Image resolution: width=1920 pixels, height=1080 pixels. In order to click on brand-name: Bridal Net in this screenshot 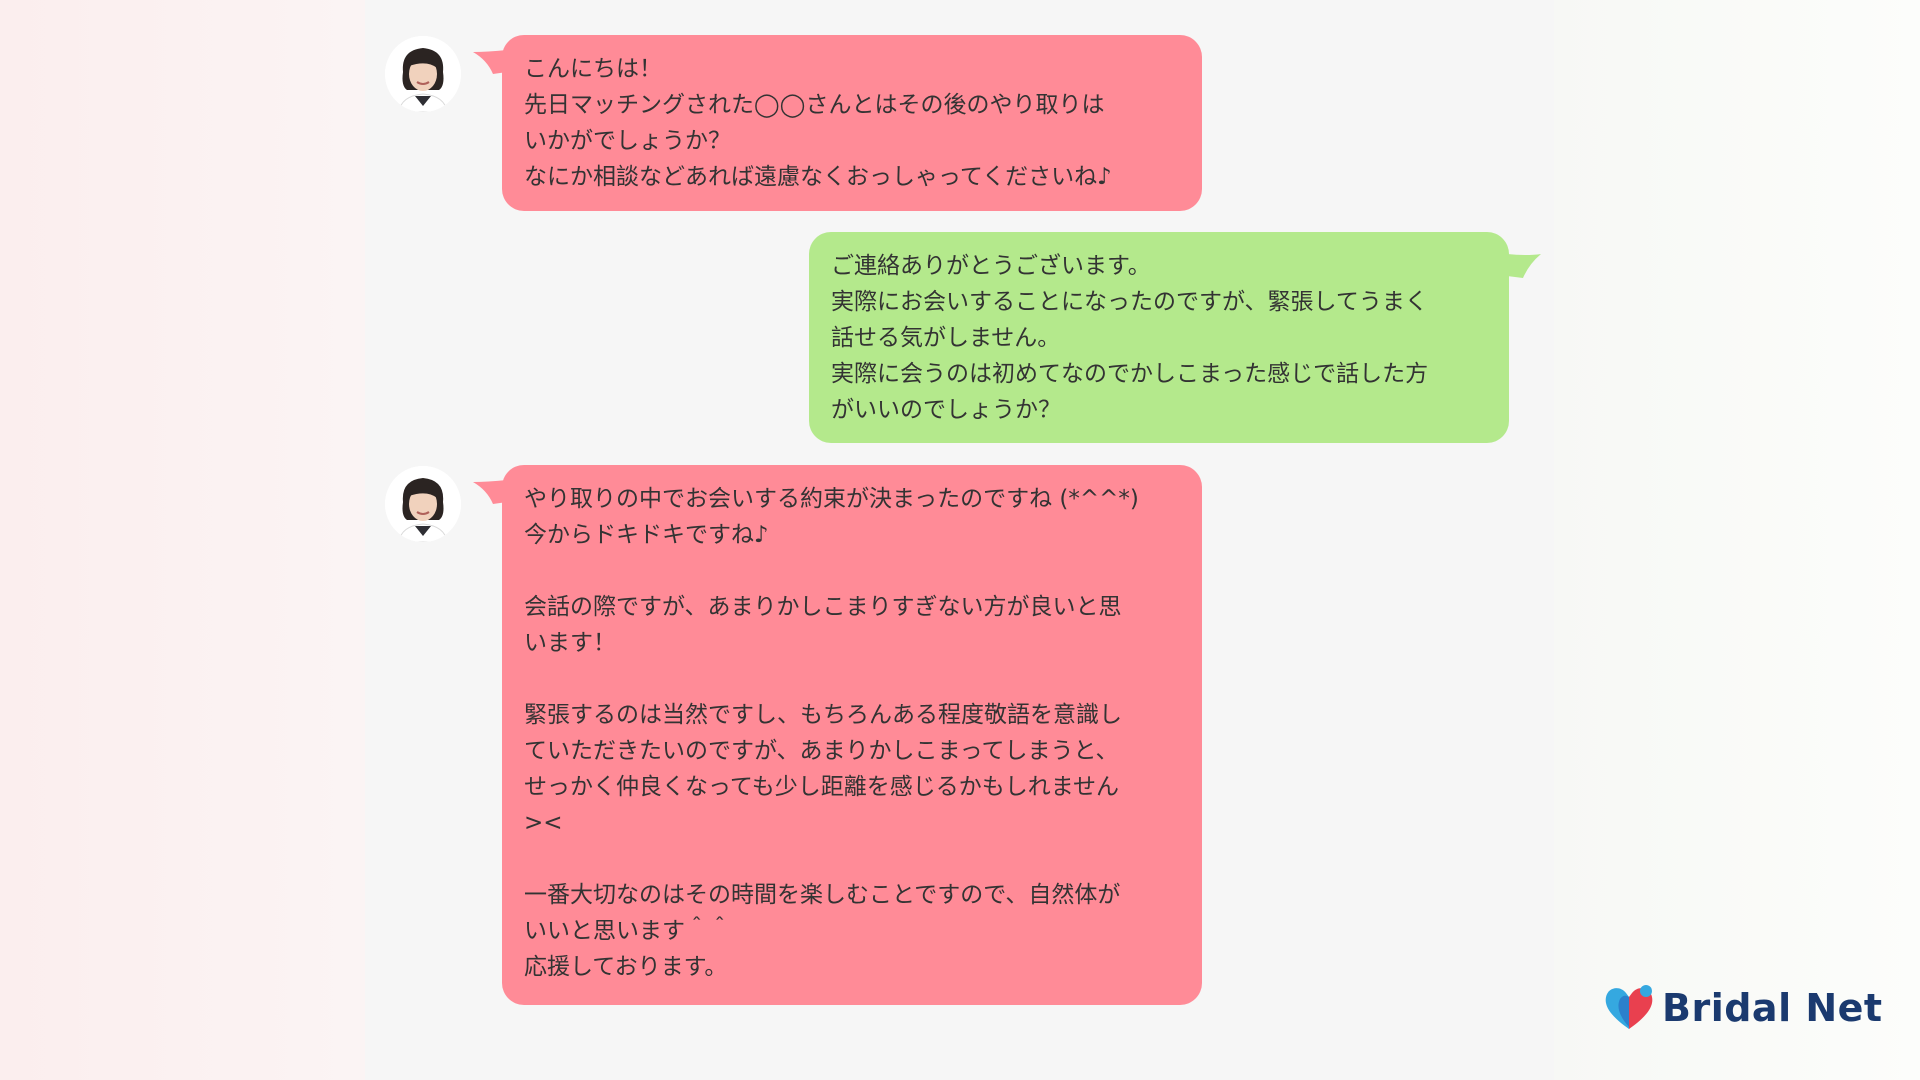, I will do `click(1772, 1008)`.